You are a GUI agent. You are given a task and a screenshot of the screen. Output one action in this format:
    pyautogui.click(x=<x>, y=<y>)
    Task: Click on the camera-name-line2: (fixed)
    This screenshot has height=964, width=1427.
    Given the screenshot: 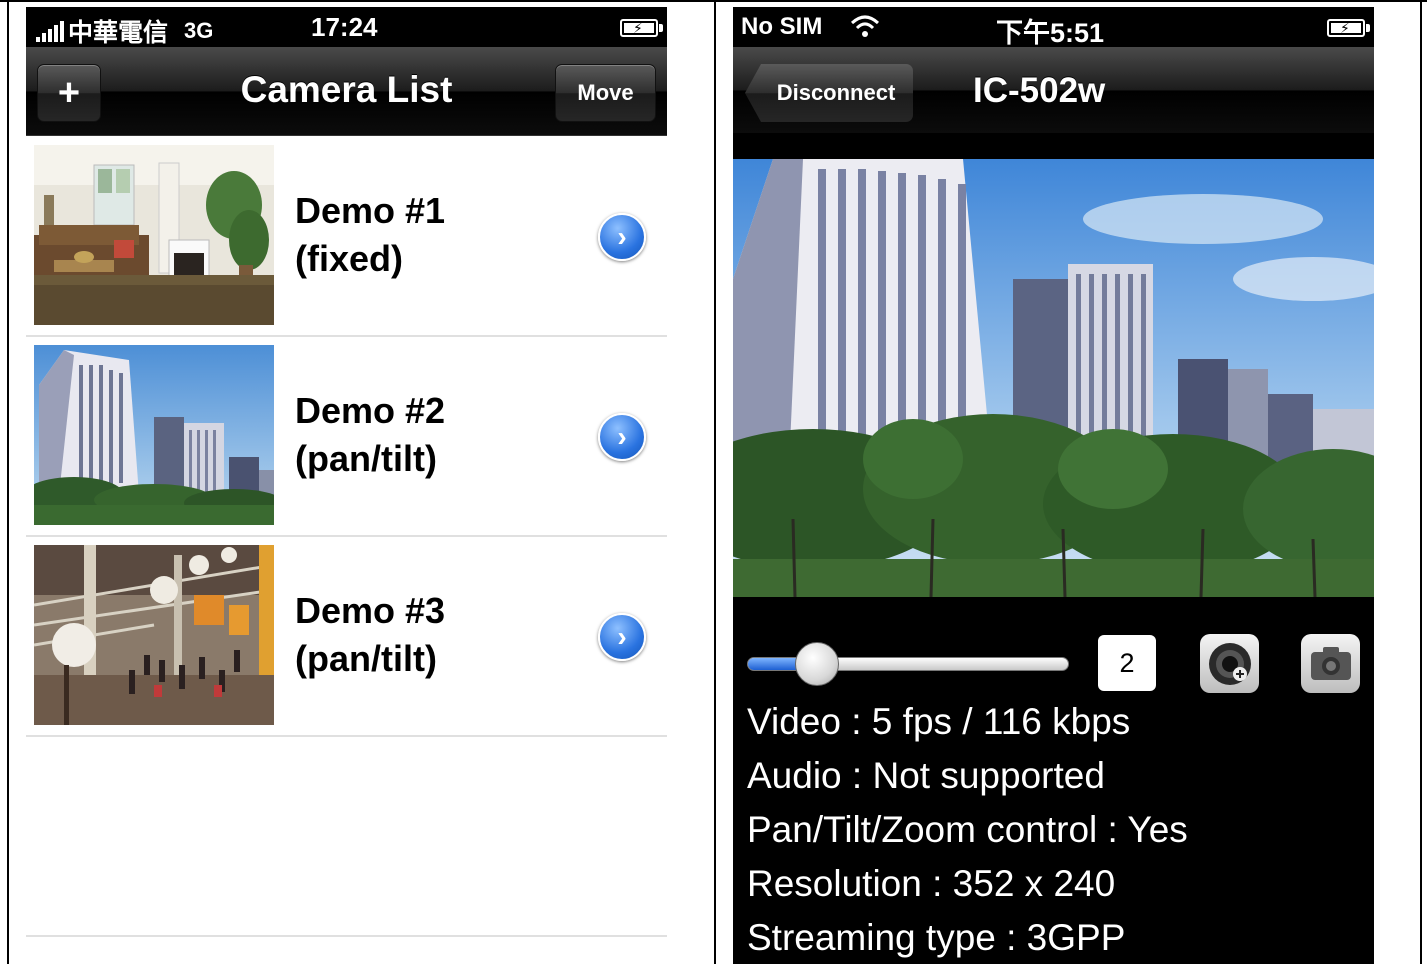 What is the action you would take?
    pyautogui.click(x=349, y=258)
    